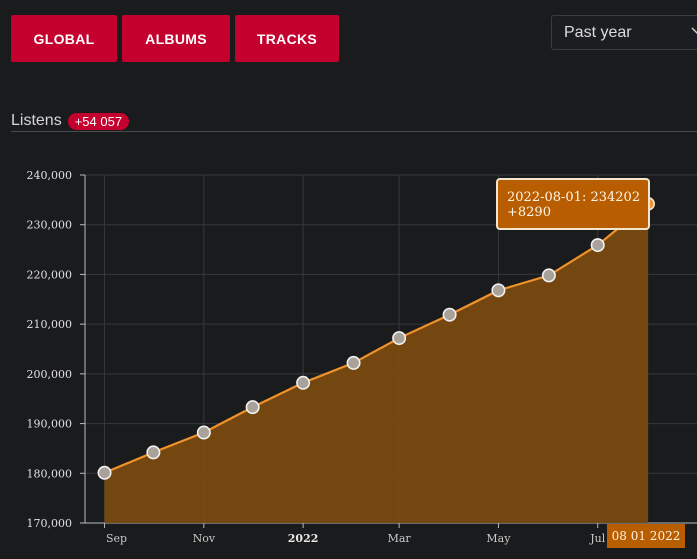 The height and width of the screenshot is (559, 697). Describe the element at coordinates (646, 536) in the screenshot. I see `x-hover-date-label: 08 01 2022` at that location.